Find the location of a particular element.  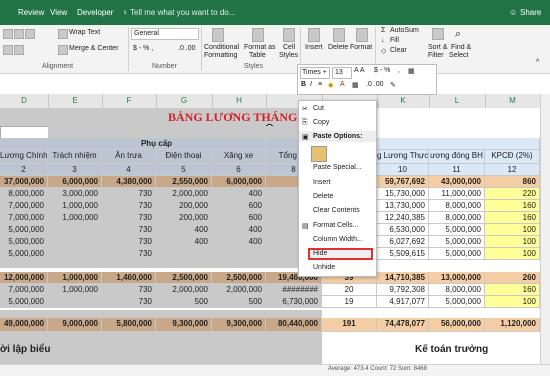

table-cell-d: 8,000,000 is located at coordinates (24, 194).